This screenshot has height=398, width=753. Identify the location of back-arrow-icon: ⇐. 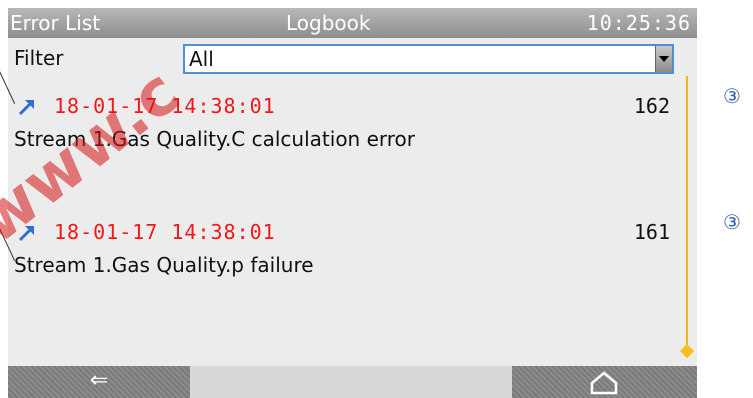
(99, 380).